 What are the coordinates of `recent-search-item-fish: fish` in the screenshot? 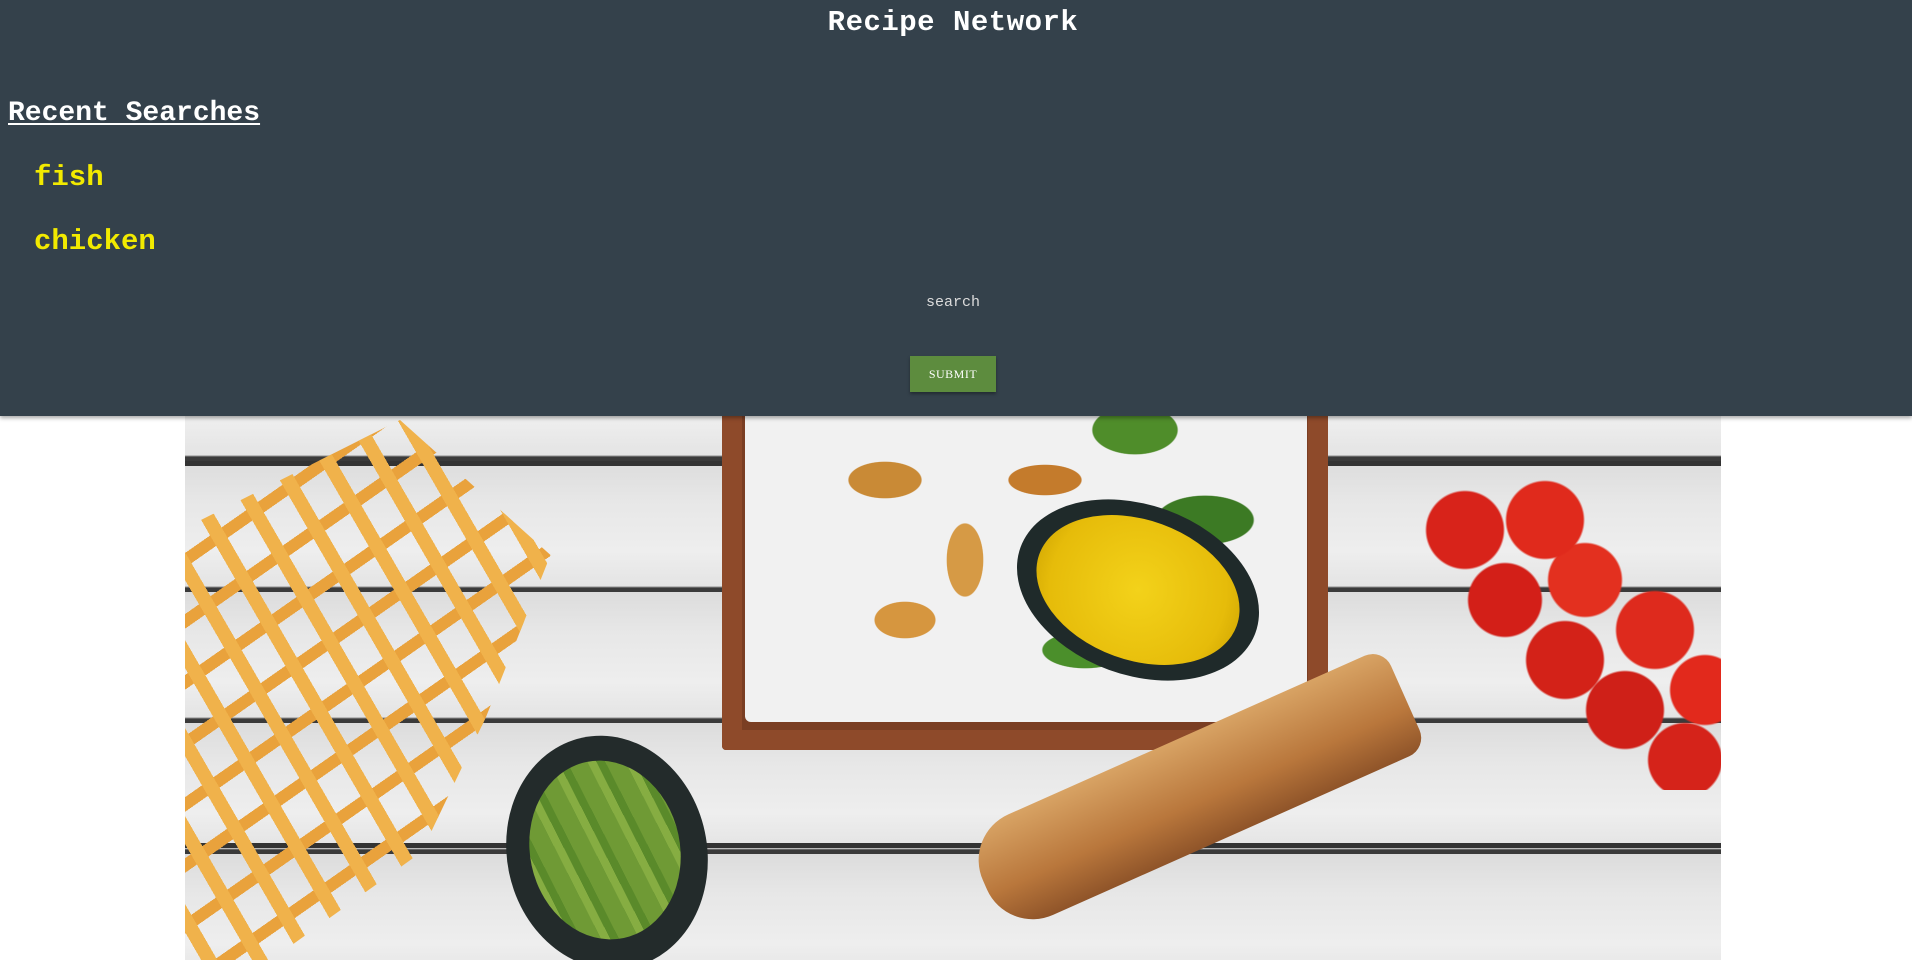 It's located at (69, 177).